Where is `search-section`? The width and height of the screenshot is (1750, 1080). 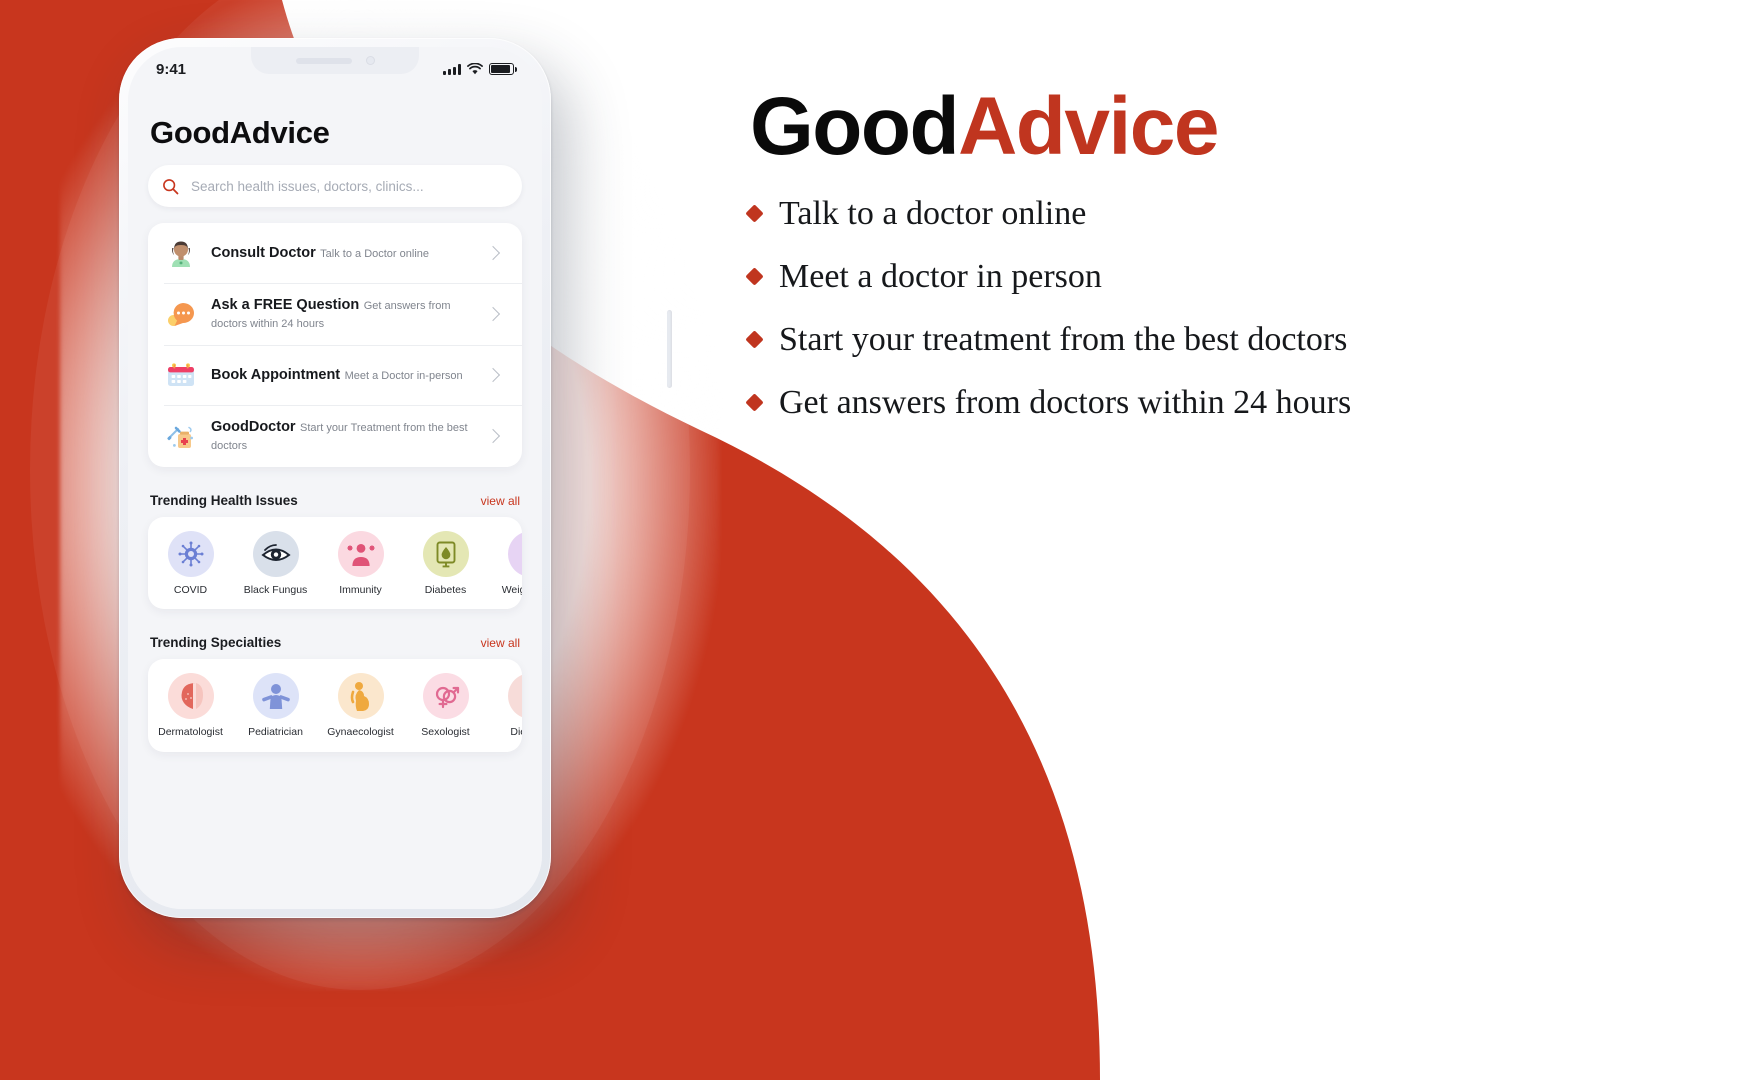
search-section is located at coordinates (335, 186).